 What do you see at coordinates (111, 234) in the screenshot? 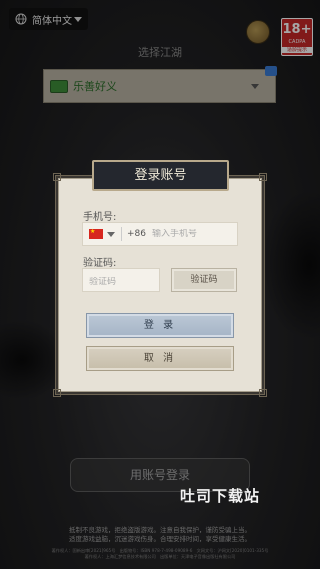
I see `chevron-down-icon` at bounding box center [111, 234].